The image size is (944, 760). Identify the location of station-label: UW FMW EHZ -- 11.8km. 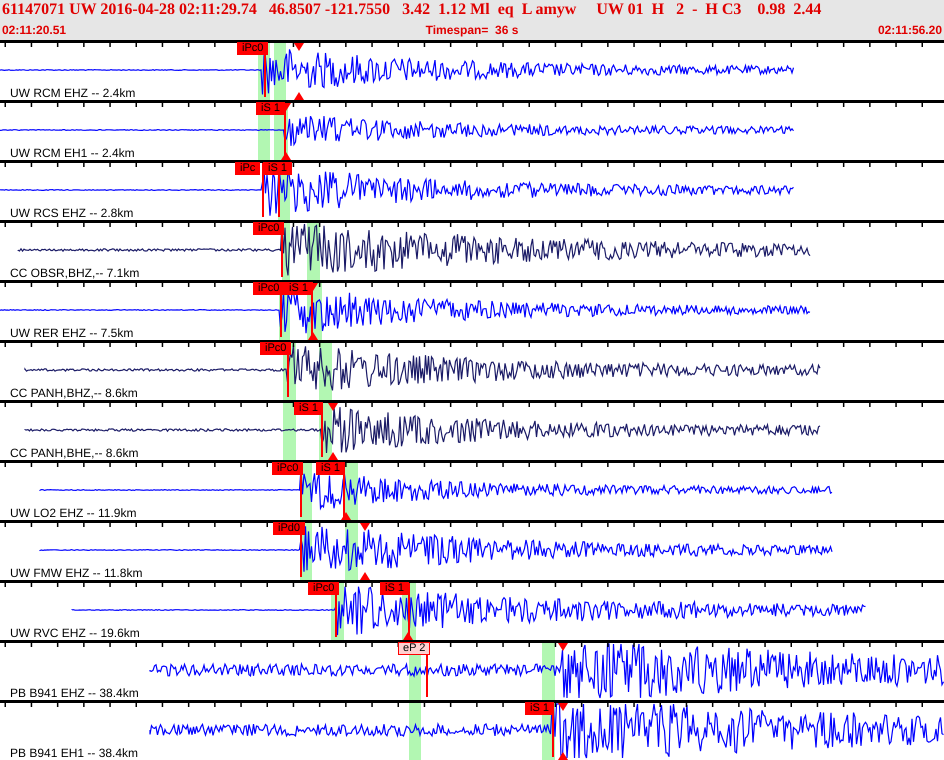
(76, 573).